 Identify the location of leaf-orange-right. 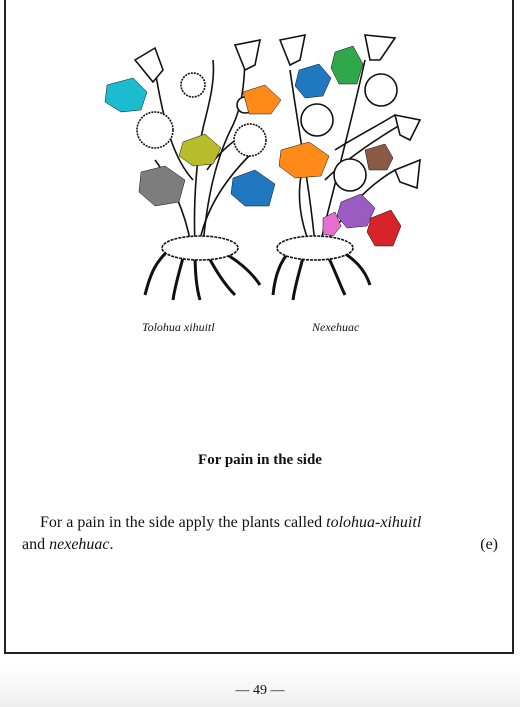
(304, 160).